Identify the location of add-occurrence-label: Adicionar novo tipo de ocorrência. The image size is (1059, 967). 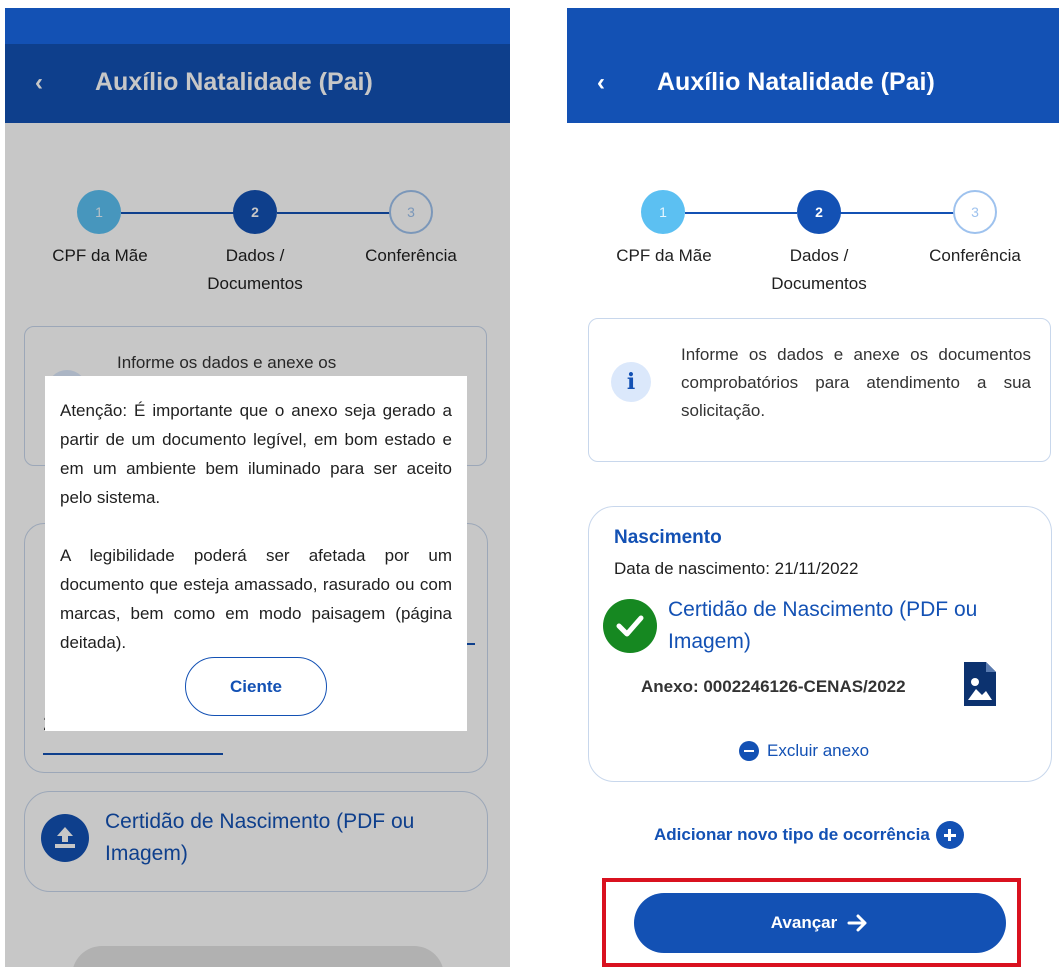
(792, 834).